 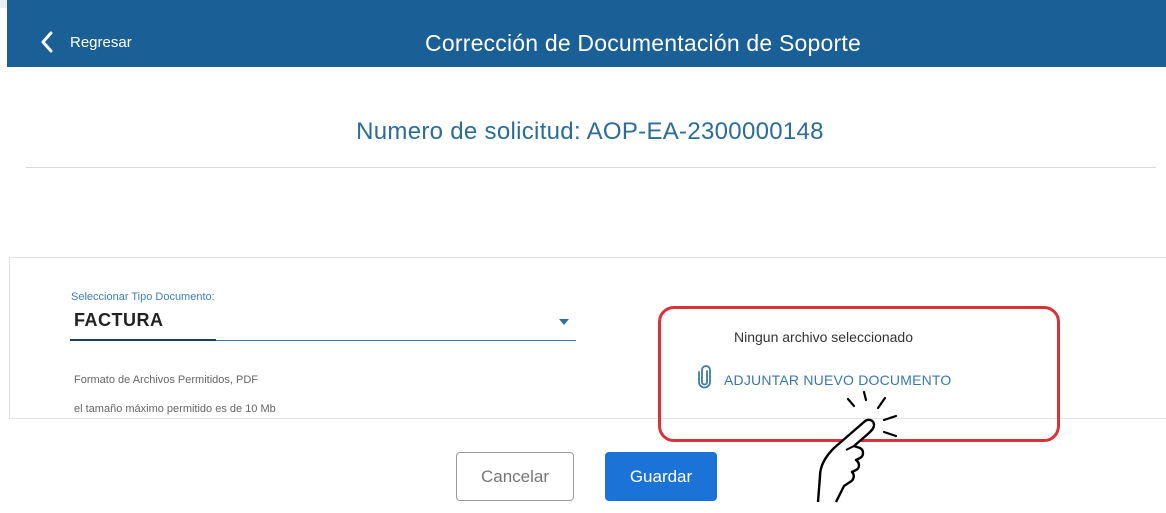 I want to click on select-underline, so click(x=396, y=340).